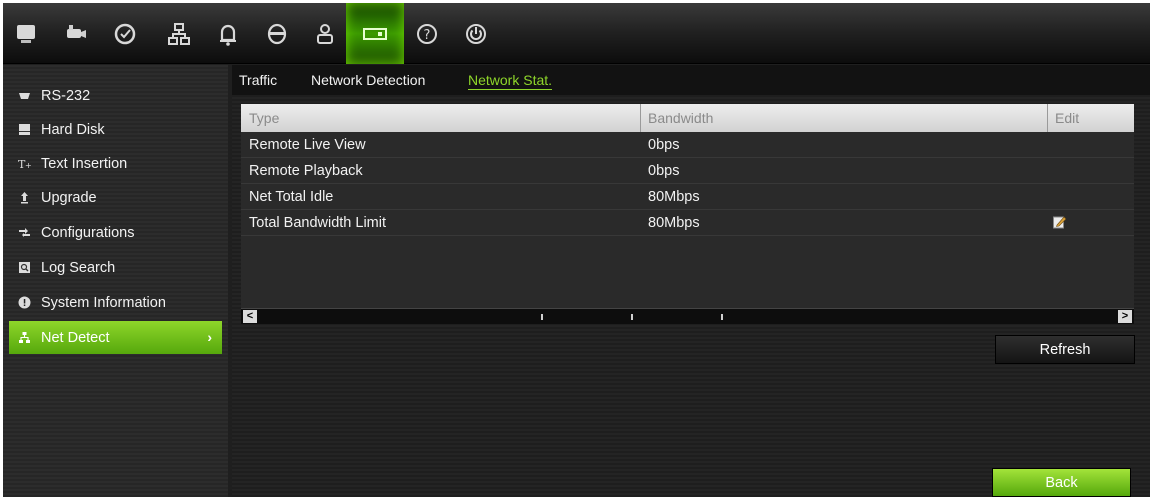 This screenshot has width=1155, height=500. I want to click on sidebar-item-label: Configurations, so click(88, 232).